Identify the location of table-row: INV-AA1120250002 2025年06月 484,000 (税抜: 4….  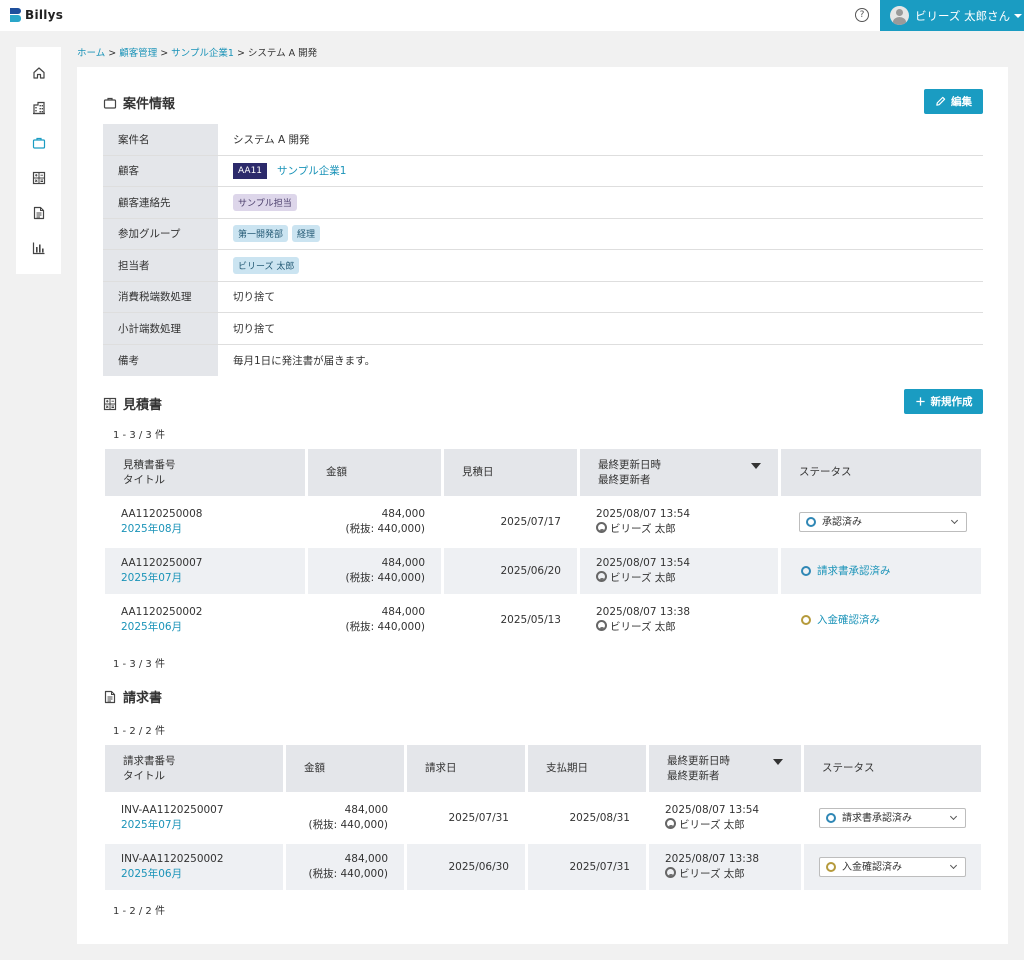
(543, 867).